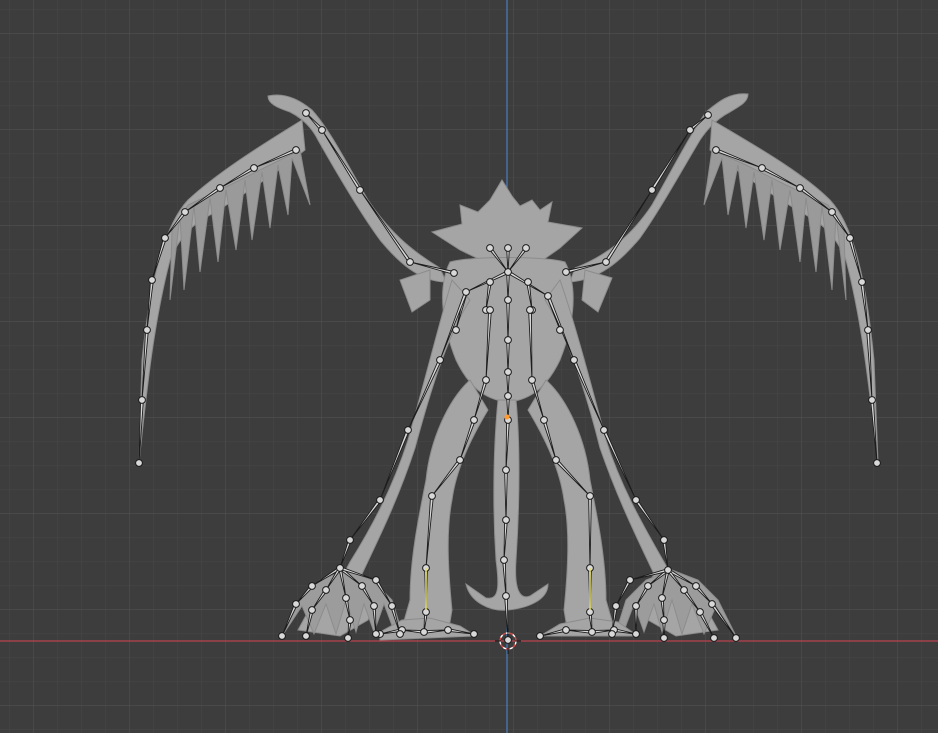 The image size is (938, 733). What do you see at coordinates (490, 282) in the screenshot?
I see `clavicle-left-joint` at bounding box center [490, 282].